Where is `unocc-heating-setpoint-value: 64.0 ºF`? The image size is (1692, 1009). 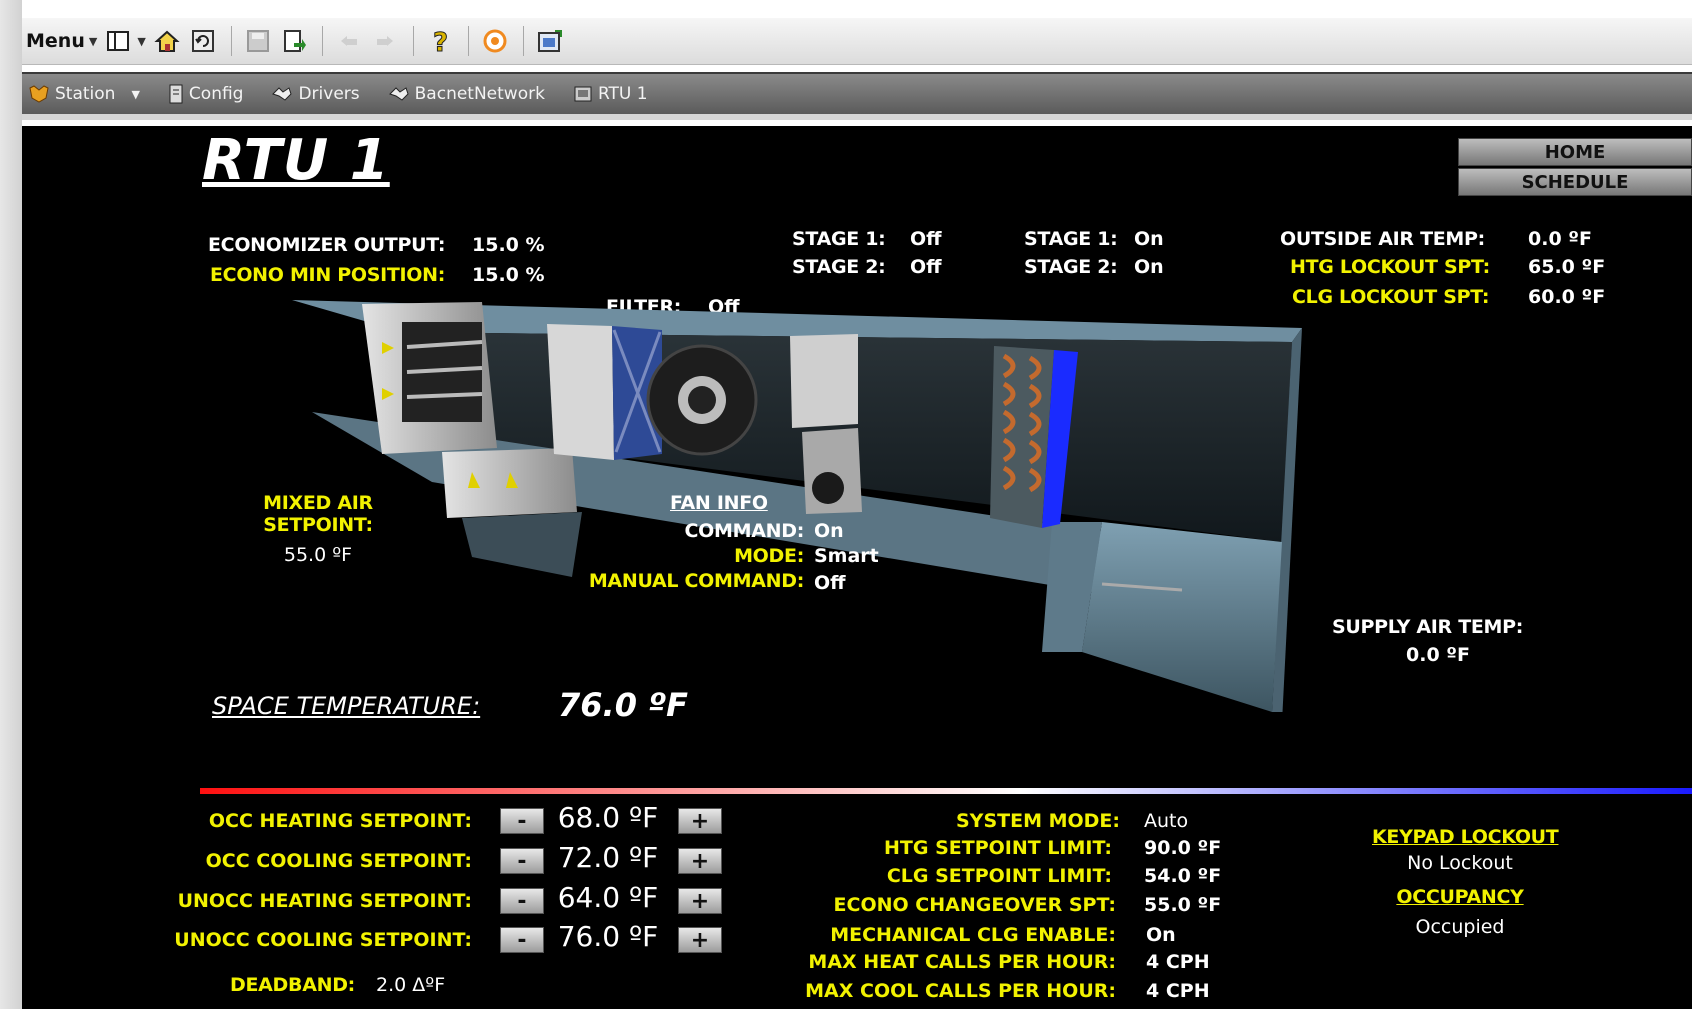
unocc-heating-setpoint-value: 64.0 ºF is located at coordinates (608, 897).